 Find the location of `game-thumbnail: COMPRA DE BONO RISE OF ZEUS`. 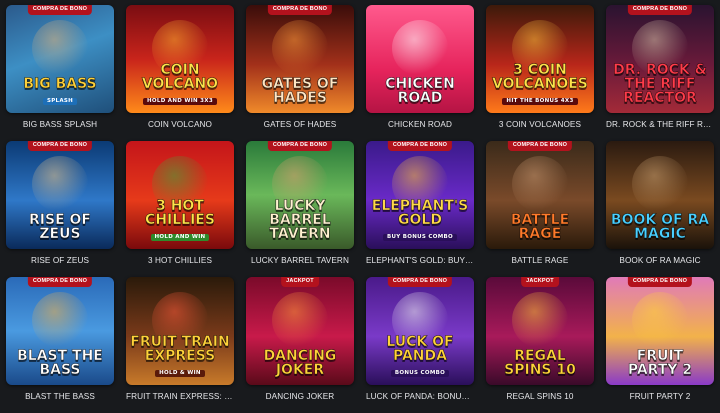

game-thumbnail: COMPRA DE BONO RISE OF ZEUS is located at coordinates (60, 195).